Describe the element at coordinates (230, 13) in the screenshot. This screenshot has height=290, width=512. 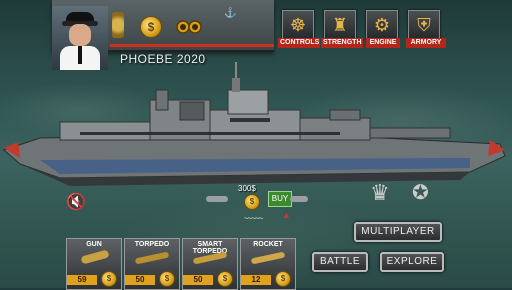
I see `anchor-icon: ⚓` at that location.